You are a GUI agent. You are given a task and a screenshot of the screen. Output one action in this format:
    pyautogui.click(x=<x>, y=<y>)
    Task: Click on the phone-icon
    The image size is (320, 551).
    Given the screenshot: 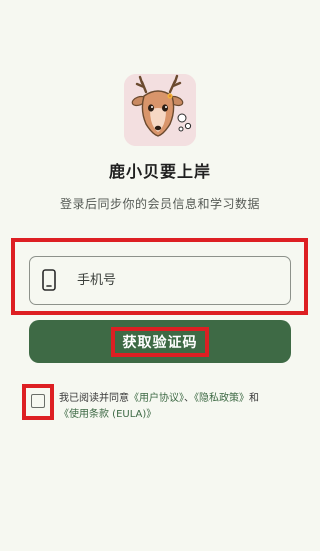 What is the action you would take?
    pyautogui.click(x=49, y=280)
    